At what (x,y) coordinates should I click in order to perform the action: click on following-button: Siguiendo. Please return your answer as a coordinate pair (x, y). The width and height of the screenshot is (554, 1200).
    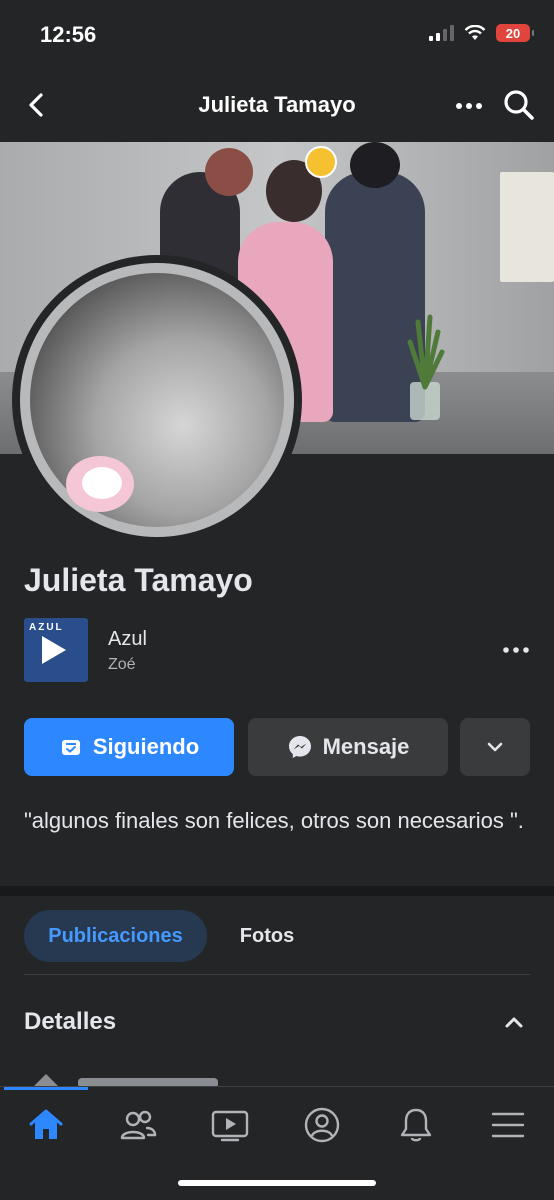
    Looking at the image, I should click on (129, 747).